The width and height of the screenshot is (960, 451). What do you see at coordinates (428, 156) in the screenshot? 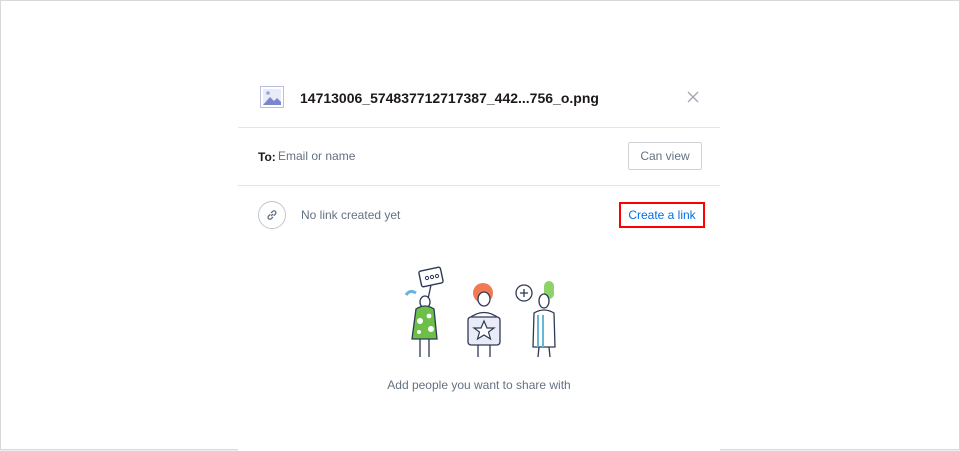
I see `email-or-name-input` at bounding box center [428, 156].